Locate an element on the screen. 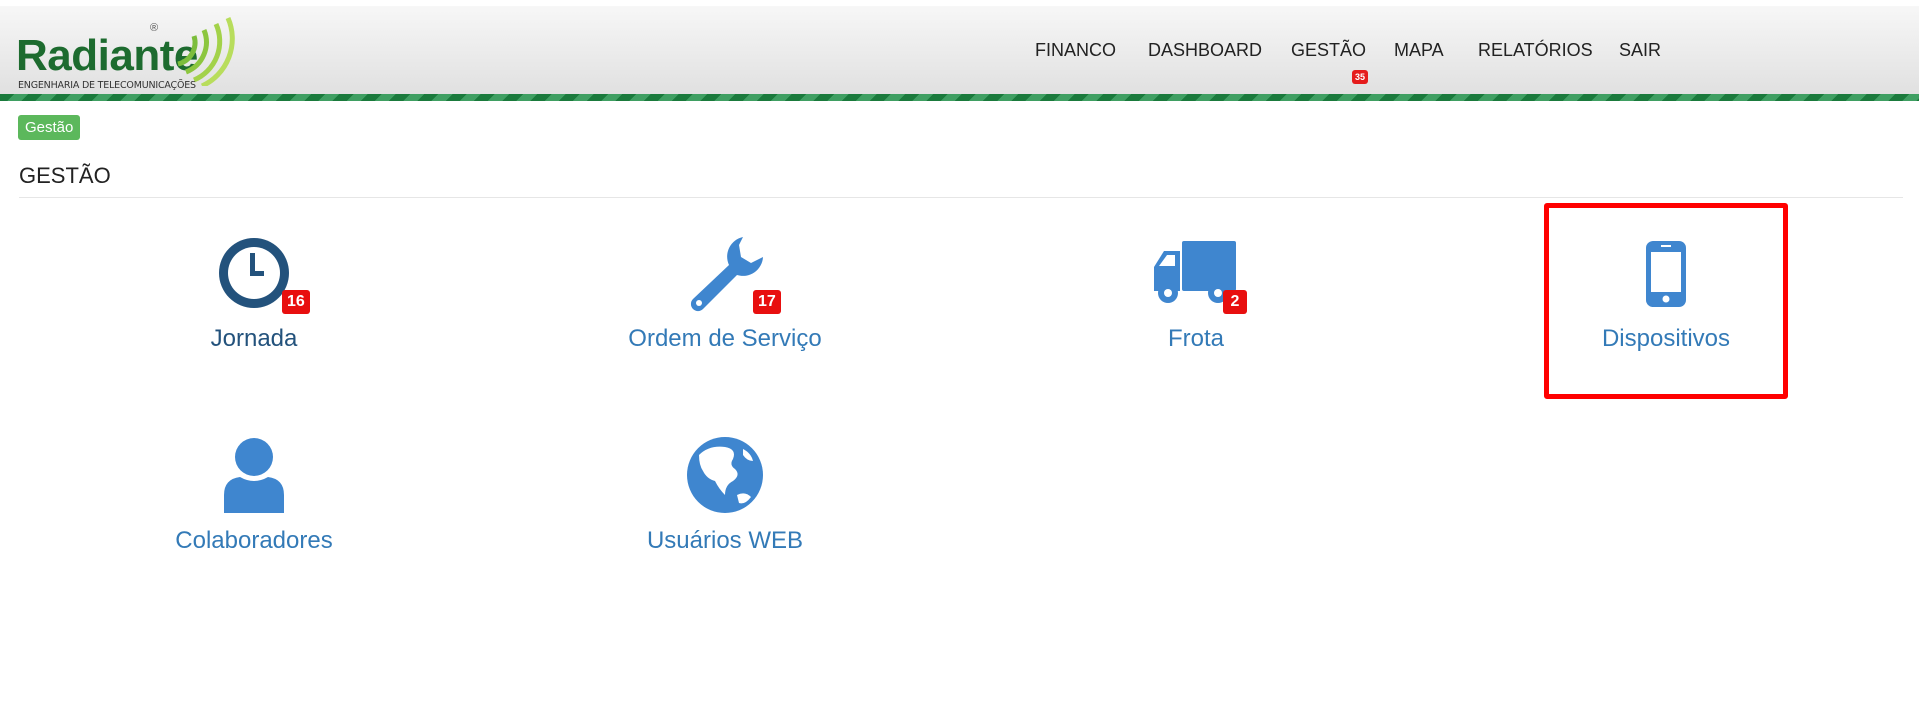 This screenshot has height=706, width=1919. header-stripe is located at coordinates (959, 97).